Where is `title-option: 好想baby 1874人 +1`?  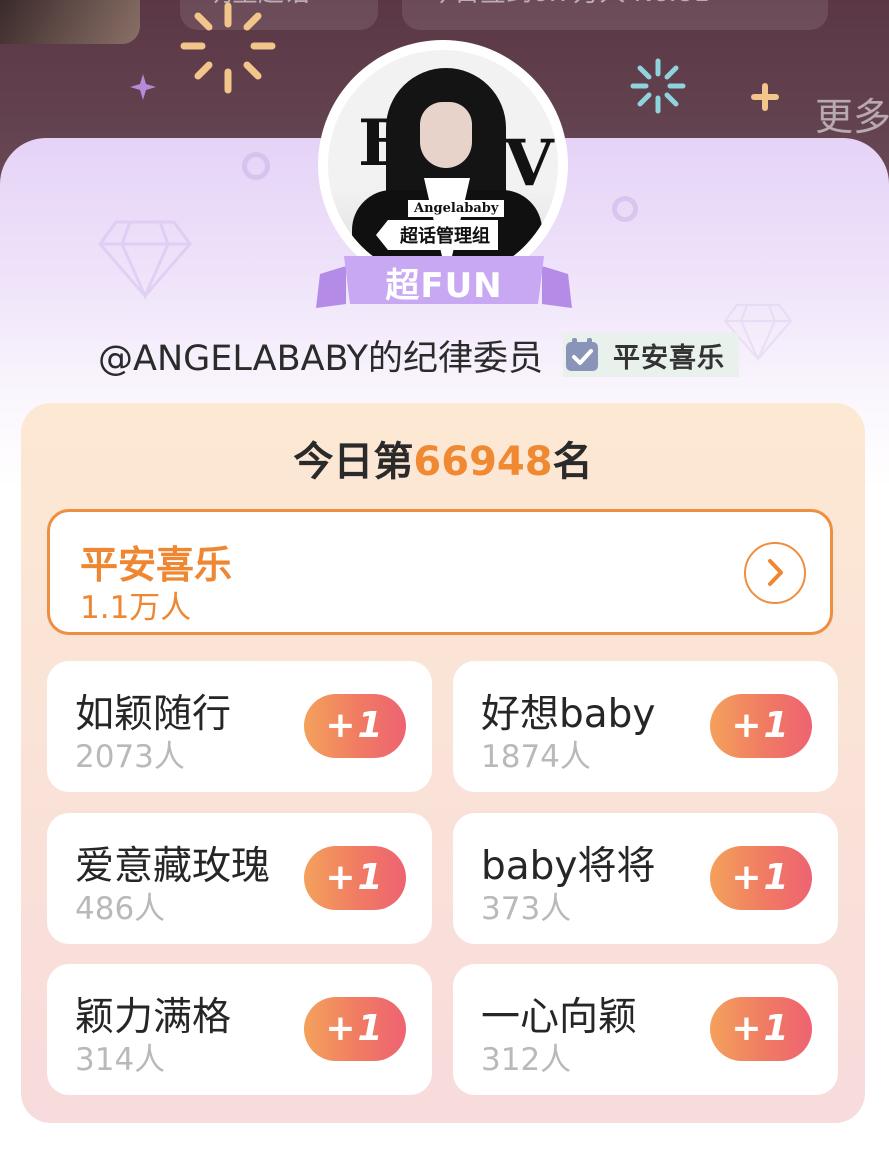 title-option: 好想baby 1874人 +1 is located at coordinates (645, 726).